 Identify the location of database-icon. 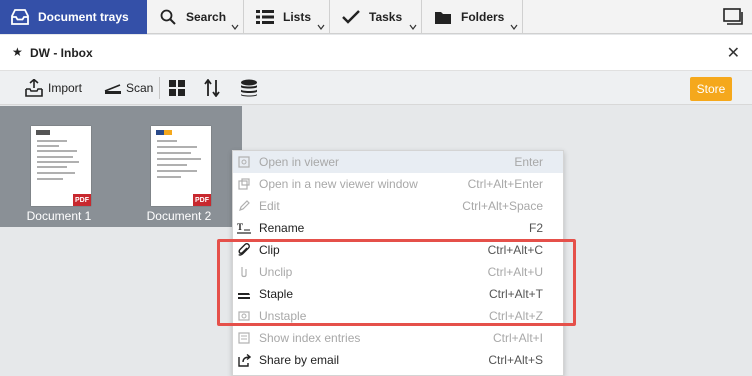
(249, 88).